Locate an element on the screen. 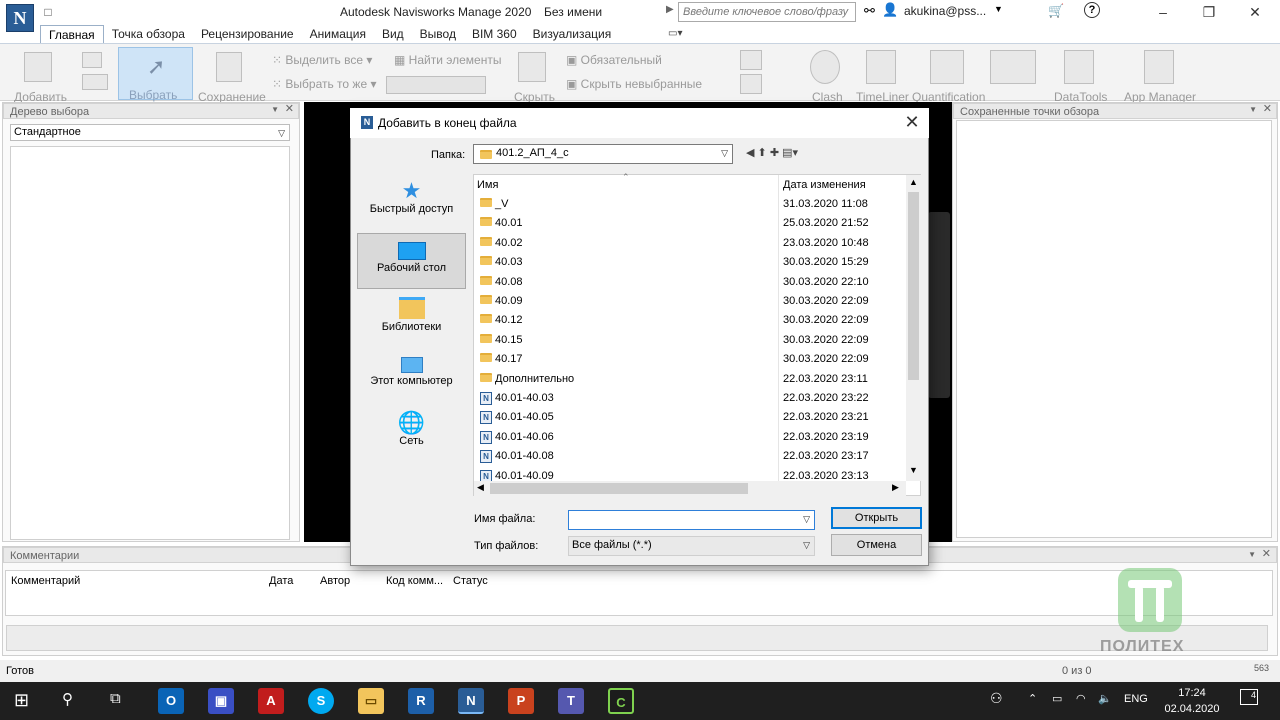  tray-chevron-icon: ⌃ is located at coordinates (1032, 698).